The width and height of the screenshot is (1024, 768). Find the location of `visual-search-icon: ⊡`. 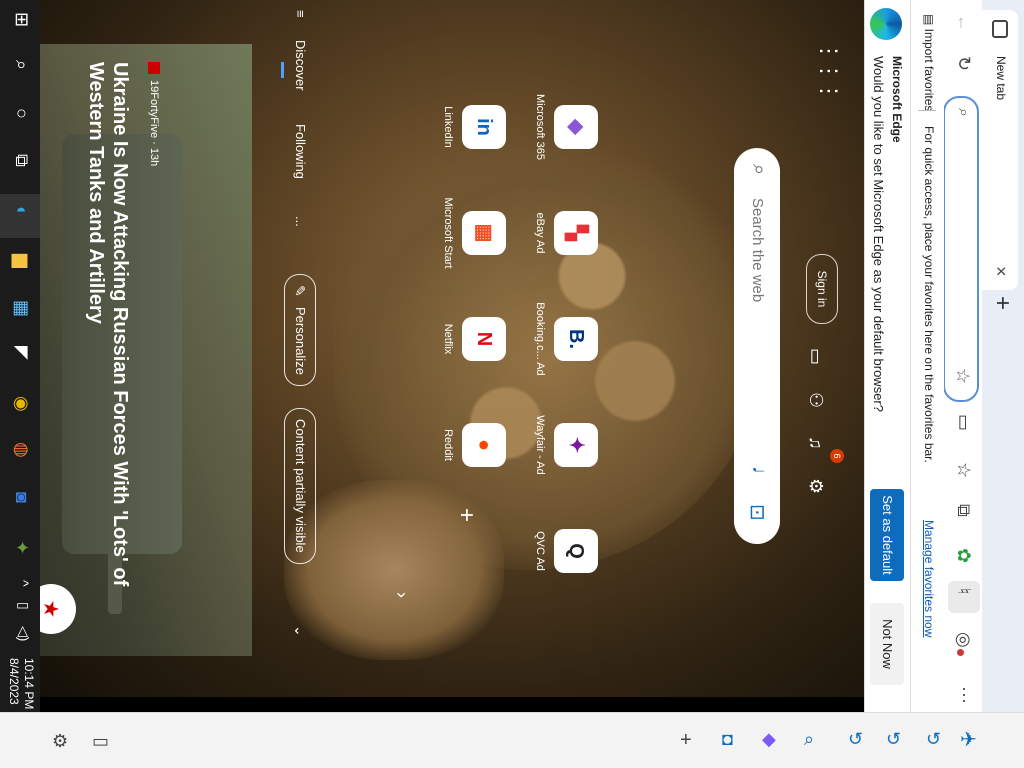

visual-search-icon: ⊡ is located at coordinates (757, 512).